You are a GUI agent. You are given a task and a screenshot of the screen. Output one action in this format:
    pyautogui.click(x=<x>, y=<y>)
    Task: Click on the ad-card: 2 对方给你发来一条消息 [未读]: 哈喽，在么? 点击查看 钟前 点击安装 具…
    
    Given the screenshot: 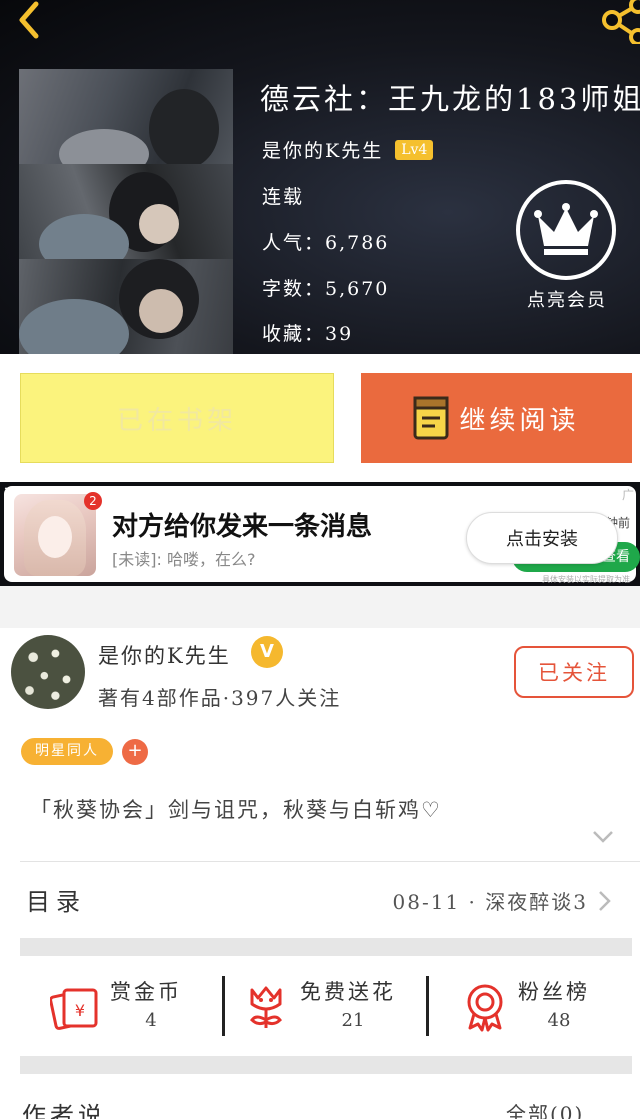 What is the action you would take?
    pyautogui.click(x=322, y=535)
    